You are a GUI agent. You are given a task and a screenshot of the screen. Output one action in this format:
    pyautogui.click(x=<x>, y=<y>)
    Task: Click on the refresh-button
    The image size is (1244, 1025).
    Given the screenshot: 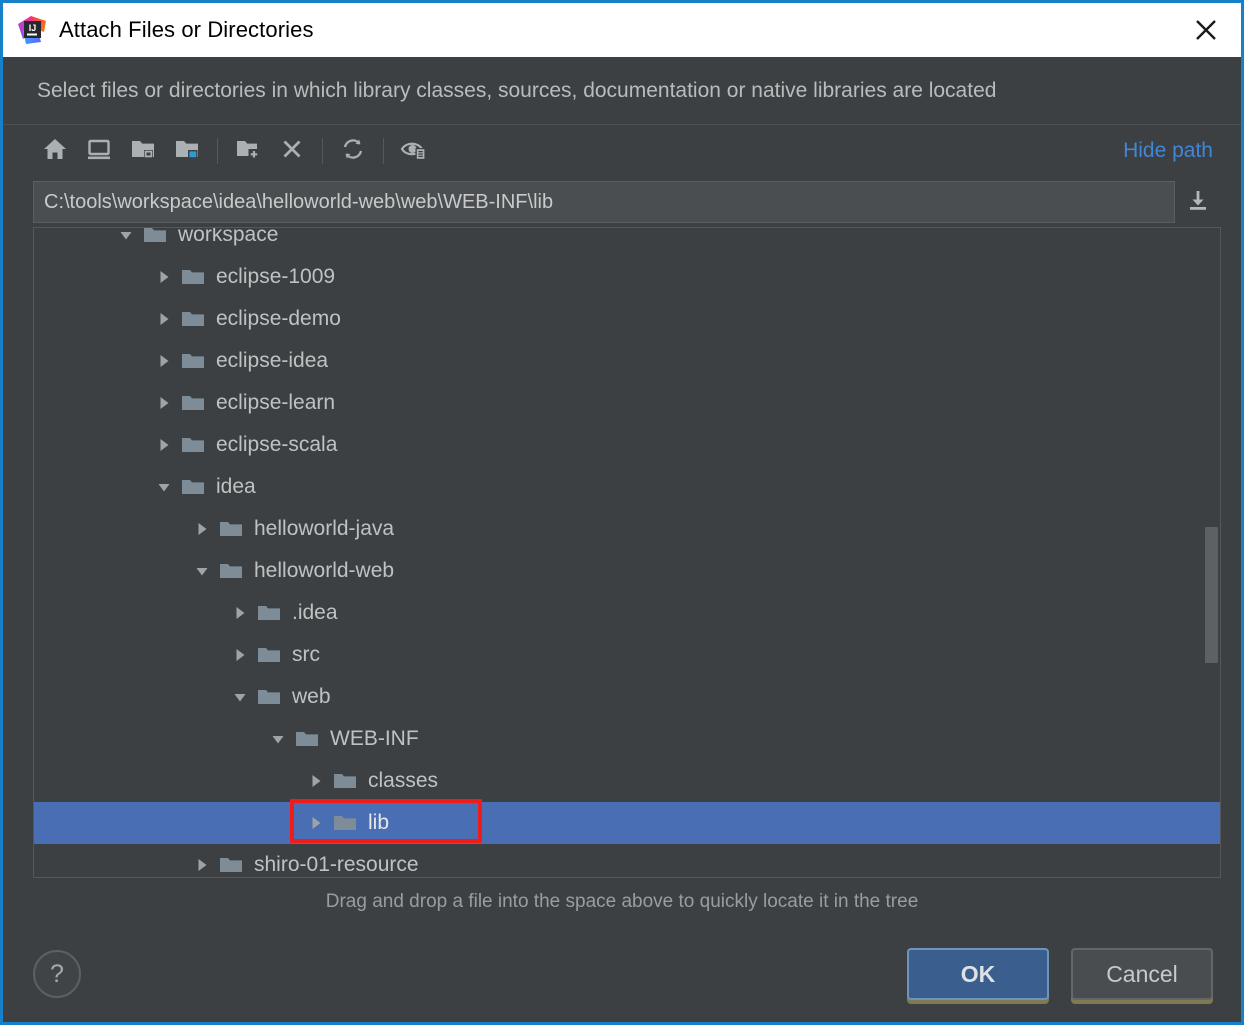 What is the action you would take?
    pyautogui.click(x=353, y=151)
    